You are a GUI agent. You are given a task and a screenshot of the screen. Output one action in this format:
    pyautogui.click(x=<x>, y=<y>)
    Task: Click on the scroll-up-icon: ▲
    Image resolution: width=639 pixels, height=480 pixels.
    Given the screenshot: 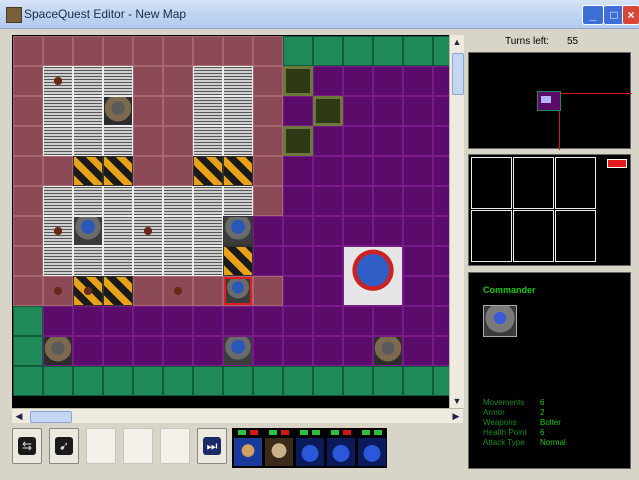 What is the action you would take?
    pyautogui.click(x=457, y=42)
    